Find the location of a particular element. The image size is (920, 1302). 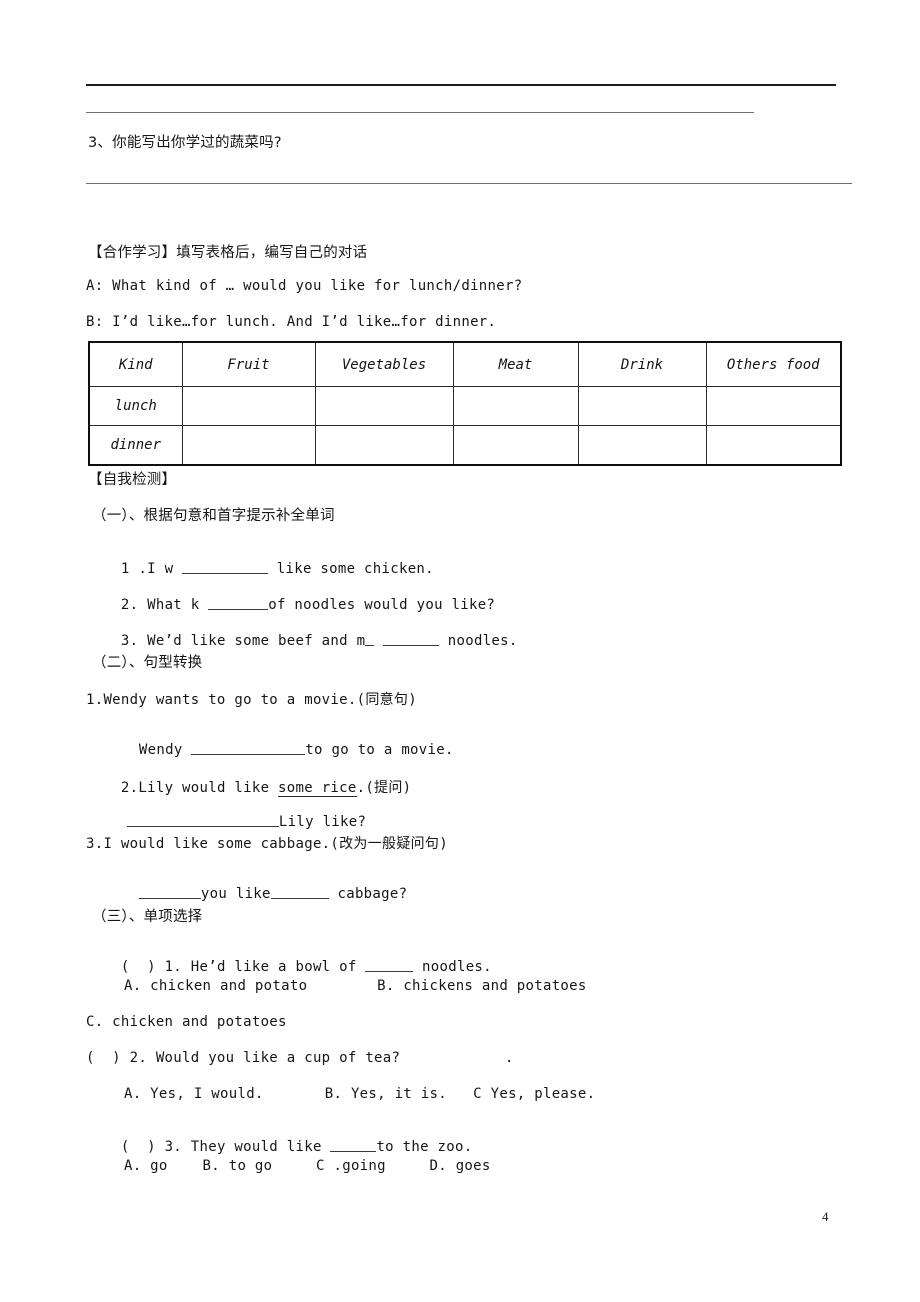

table-row: dinner is located at coordinates (465, 445).